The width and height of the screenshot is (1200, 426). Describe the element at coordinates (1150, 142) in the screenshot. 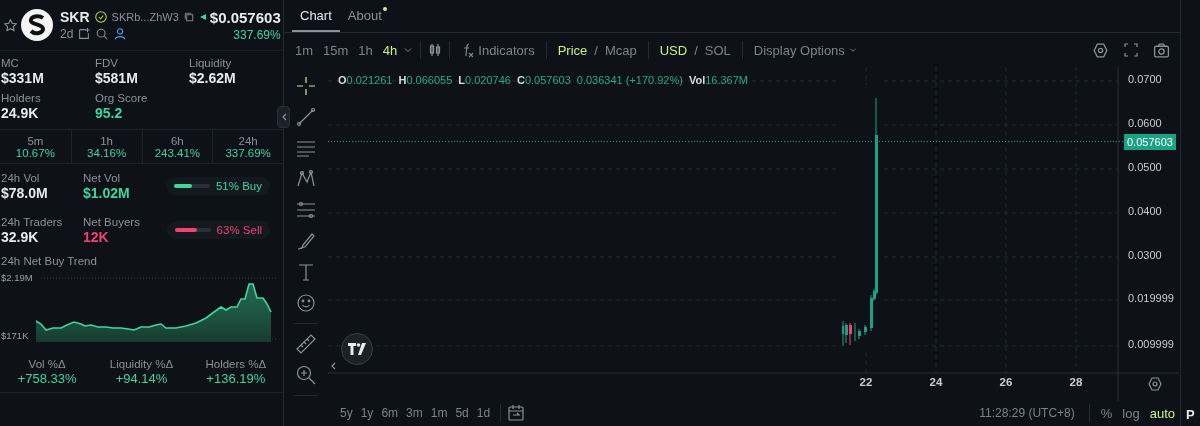

I see `last-price-badge: 0.057603` at that location.